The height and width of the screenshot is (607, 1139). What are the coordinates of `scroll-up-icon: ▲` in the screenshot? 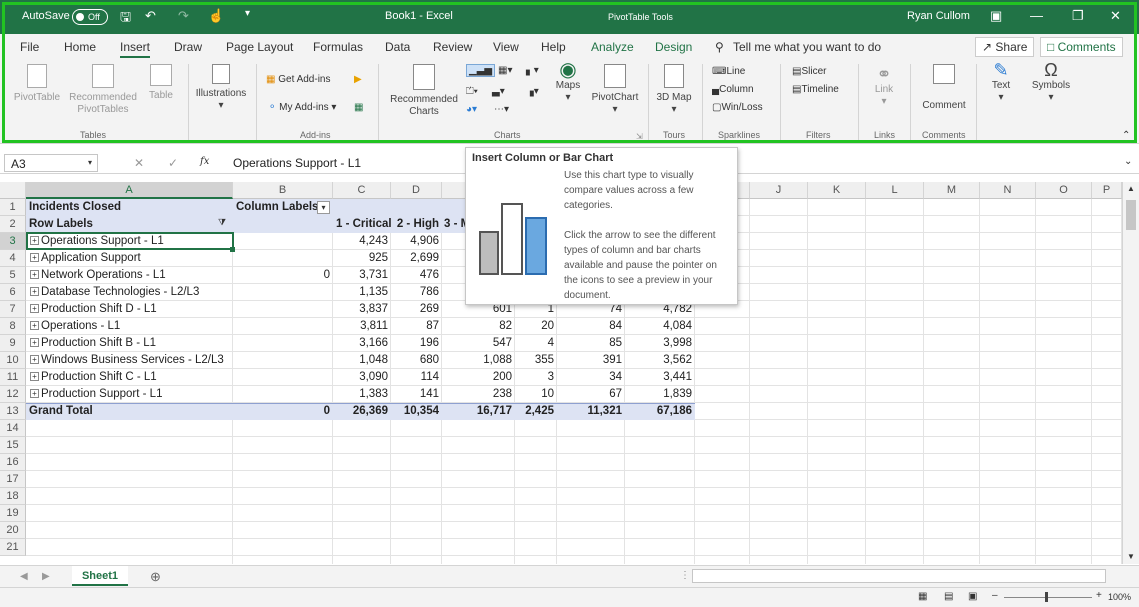 It's located at (1131, 188).